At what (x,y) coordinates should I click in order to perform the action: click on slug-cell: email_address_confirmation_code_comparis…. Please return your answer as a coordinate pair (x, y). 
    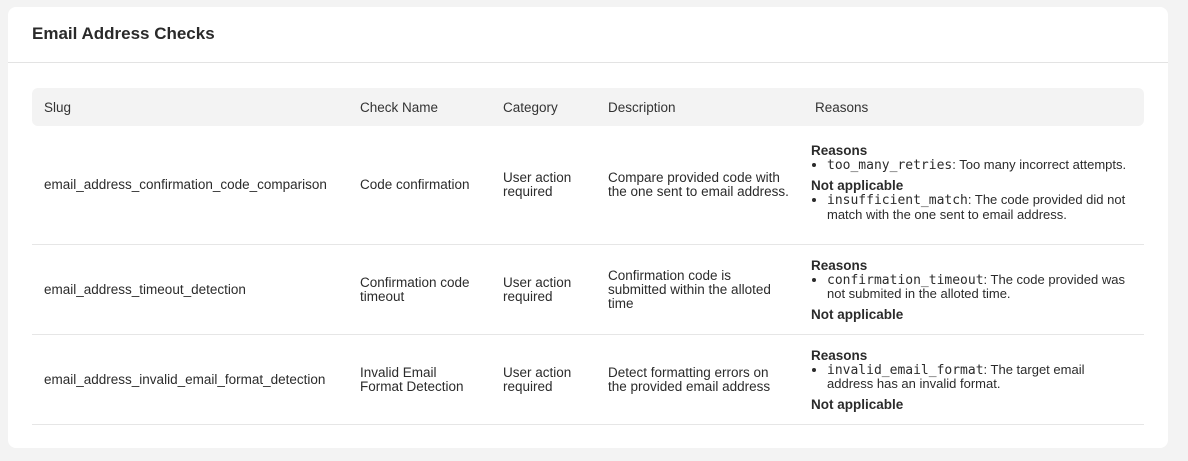
    Looking at the image, I should click on (190, 185).